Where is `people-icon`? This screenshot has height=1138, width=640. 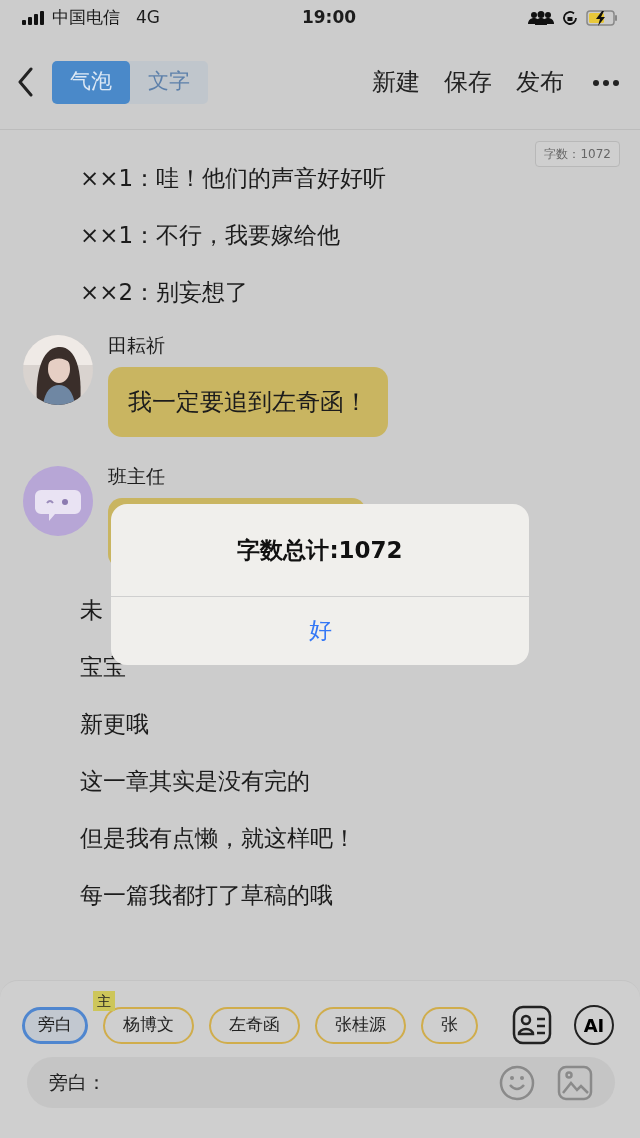
people-icon is located at coordinates (541, 17).